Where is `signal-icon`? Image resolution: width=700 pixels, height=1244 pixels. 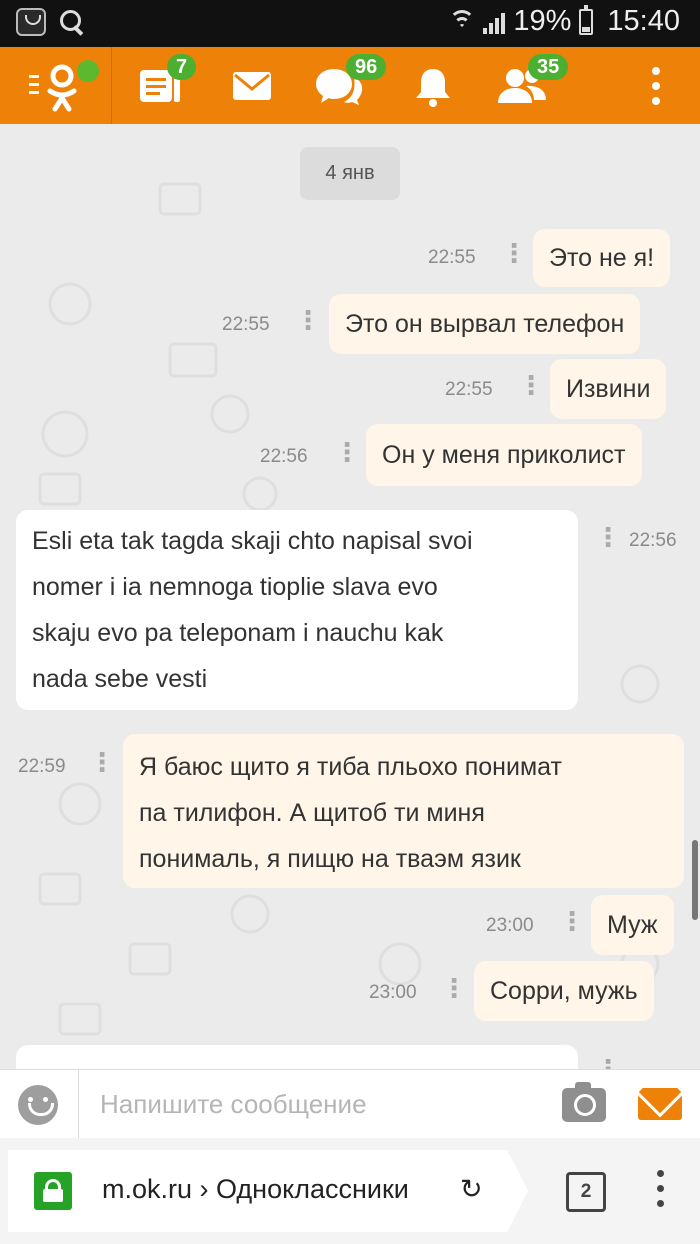
signal-icon is located at coordinates (494, 22).